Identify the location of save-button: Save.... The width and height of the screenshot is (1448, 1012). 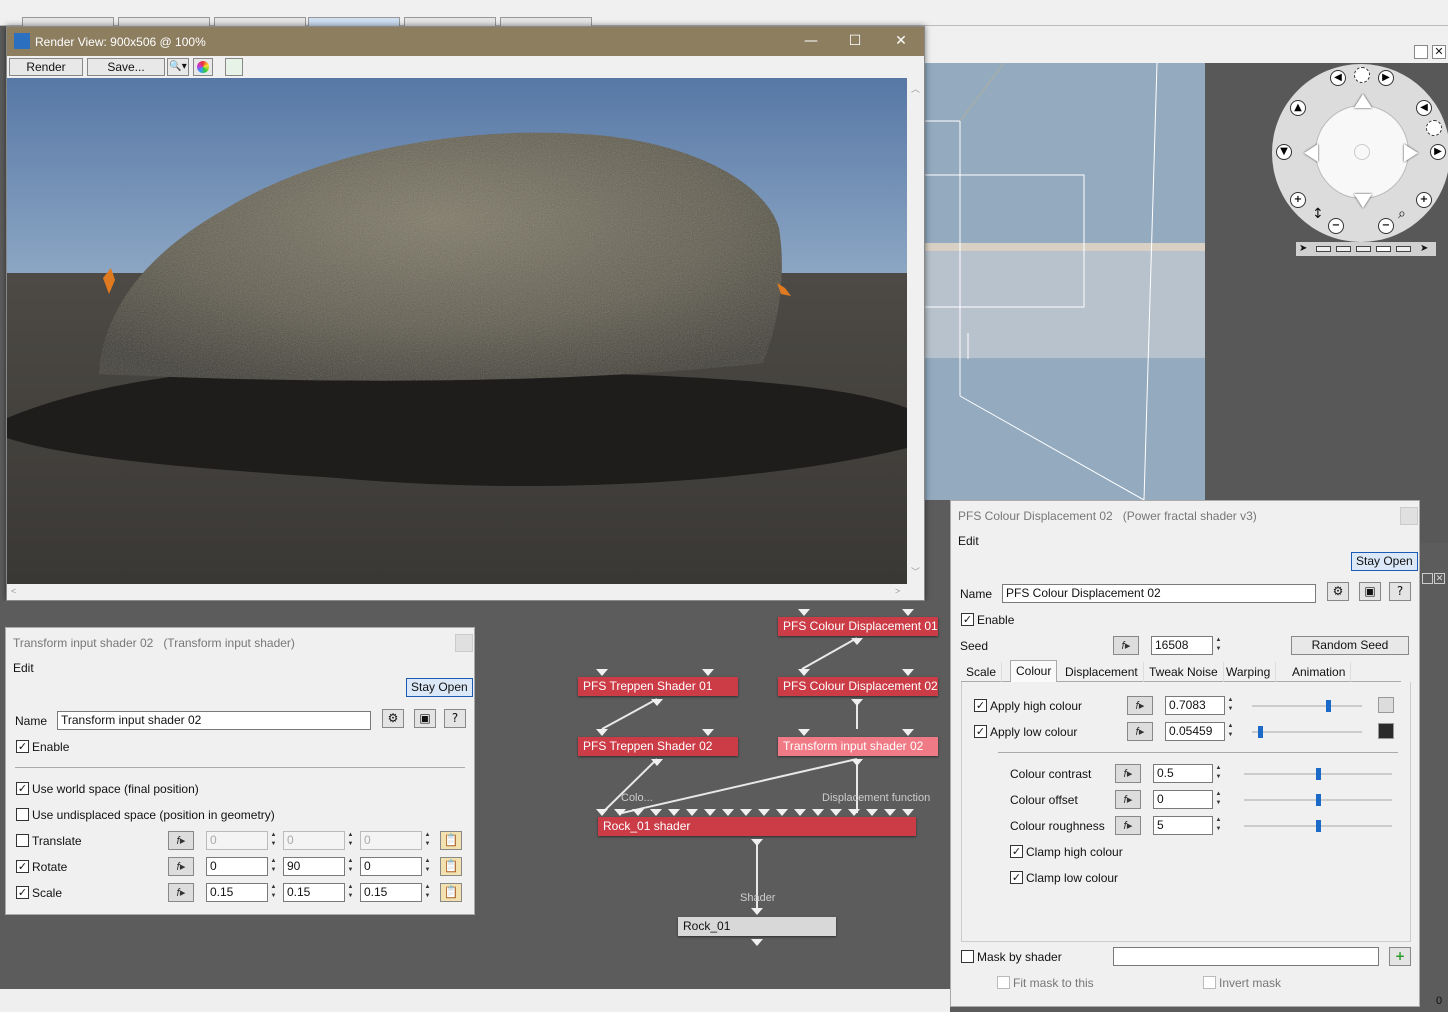
(126, 67).